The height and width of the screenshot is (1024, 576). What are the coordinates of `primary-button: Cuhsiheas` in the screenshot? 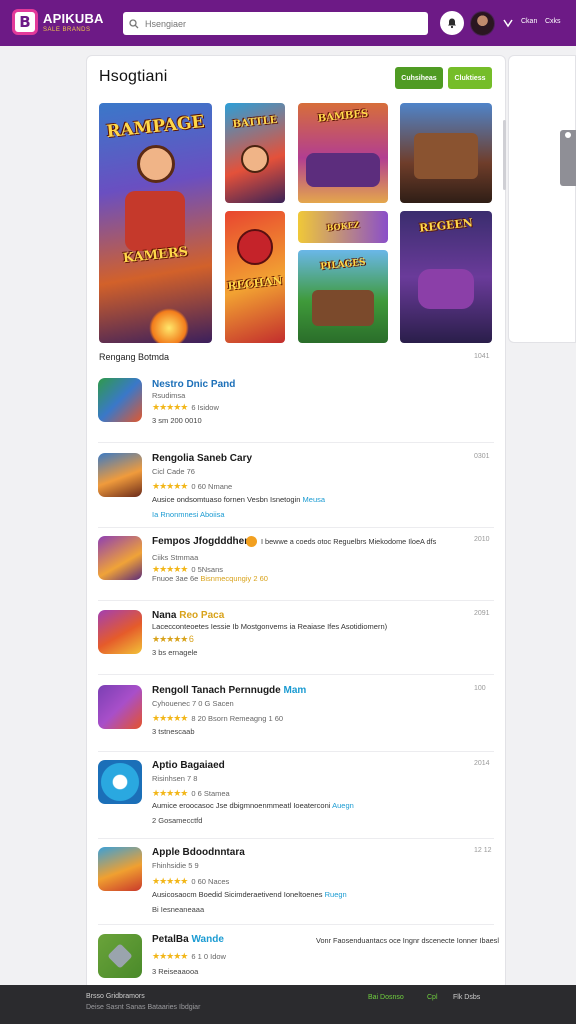 It's located at (419, 78).